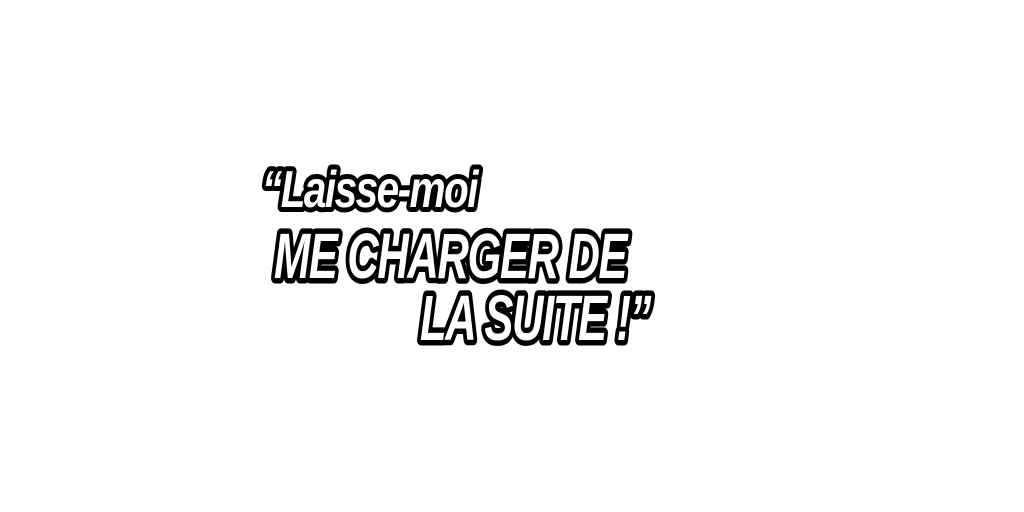  I want to click on quote-line-1: “Laisse-moi, so click(370, 189).